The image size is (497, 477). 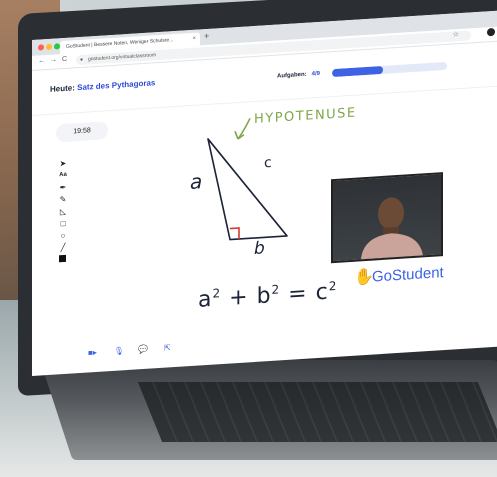 I want to click on formula-equals: =, so click(x=298, y=294).